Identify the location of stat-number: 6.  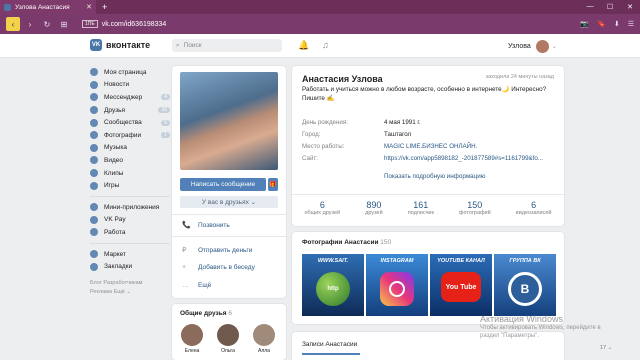
(534, 205).